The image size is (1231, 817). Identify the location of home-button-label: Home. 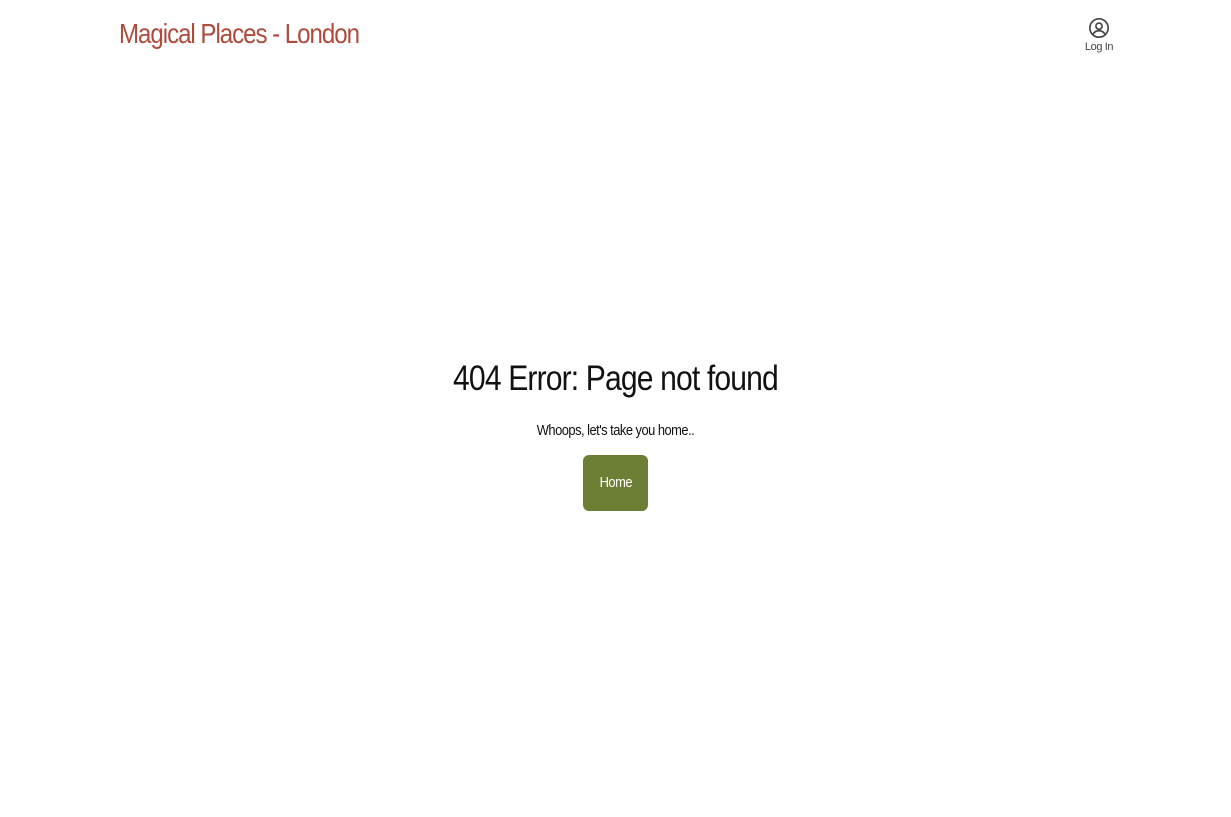
(615, 482).